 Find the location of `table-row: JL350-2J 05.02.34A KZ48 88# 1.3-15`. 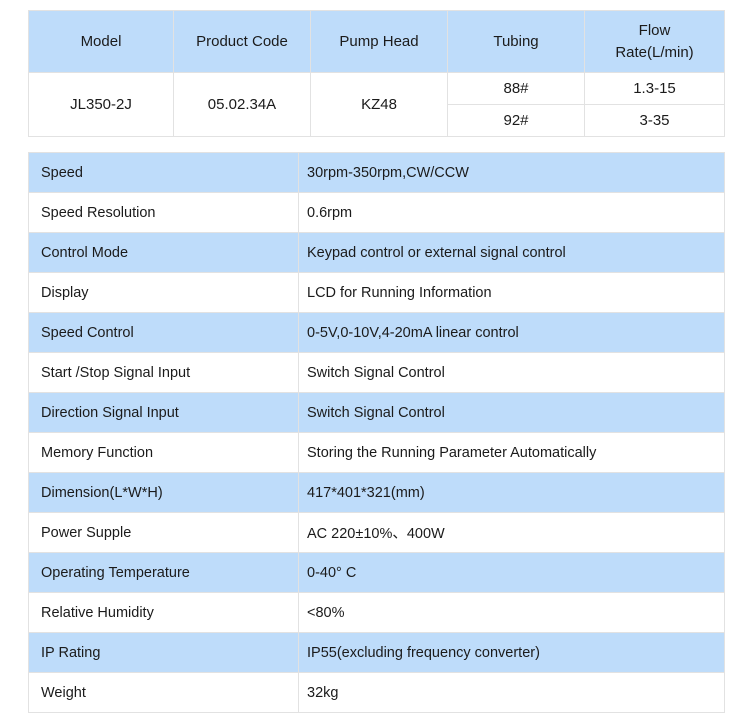

table-row: JL350-2J 05.02.34A KZ48 88# 1.3-15 is located at coordinates (376, 104).